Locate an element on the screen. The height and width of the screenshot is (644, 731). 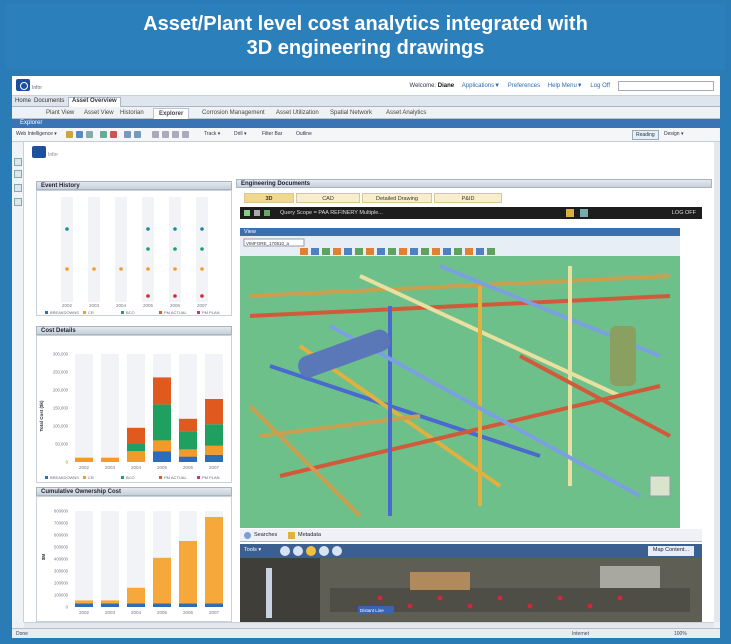
tab-pid: P&ID is located at coordinates (468, 198).